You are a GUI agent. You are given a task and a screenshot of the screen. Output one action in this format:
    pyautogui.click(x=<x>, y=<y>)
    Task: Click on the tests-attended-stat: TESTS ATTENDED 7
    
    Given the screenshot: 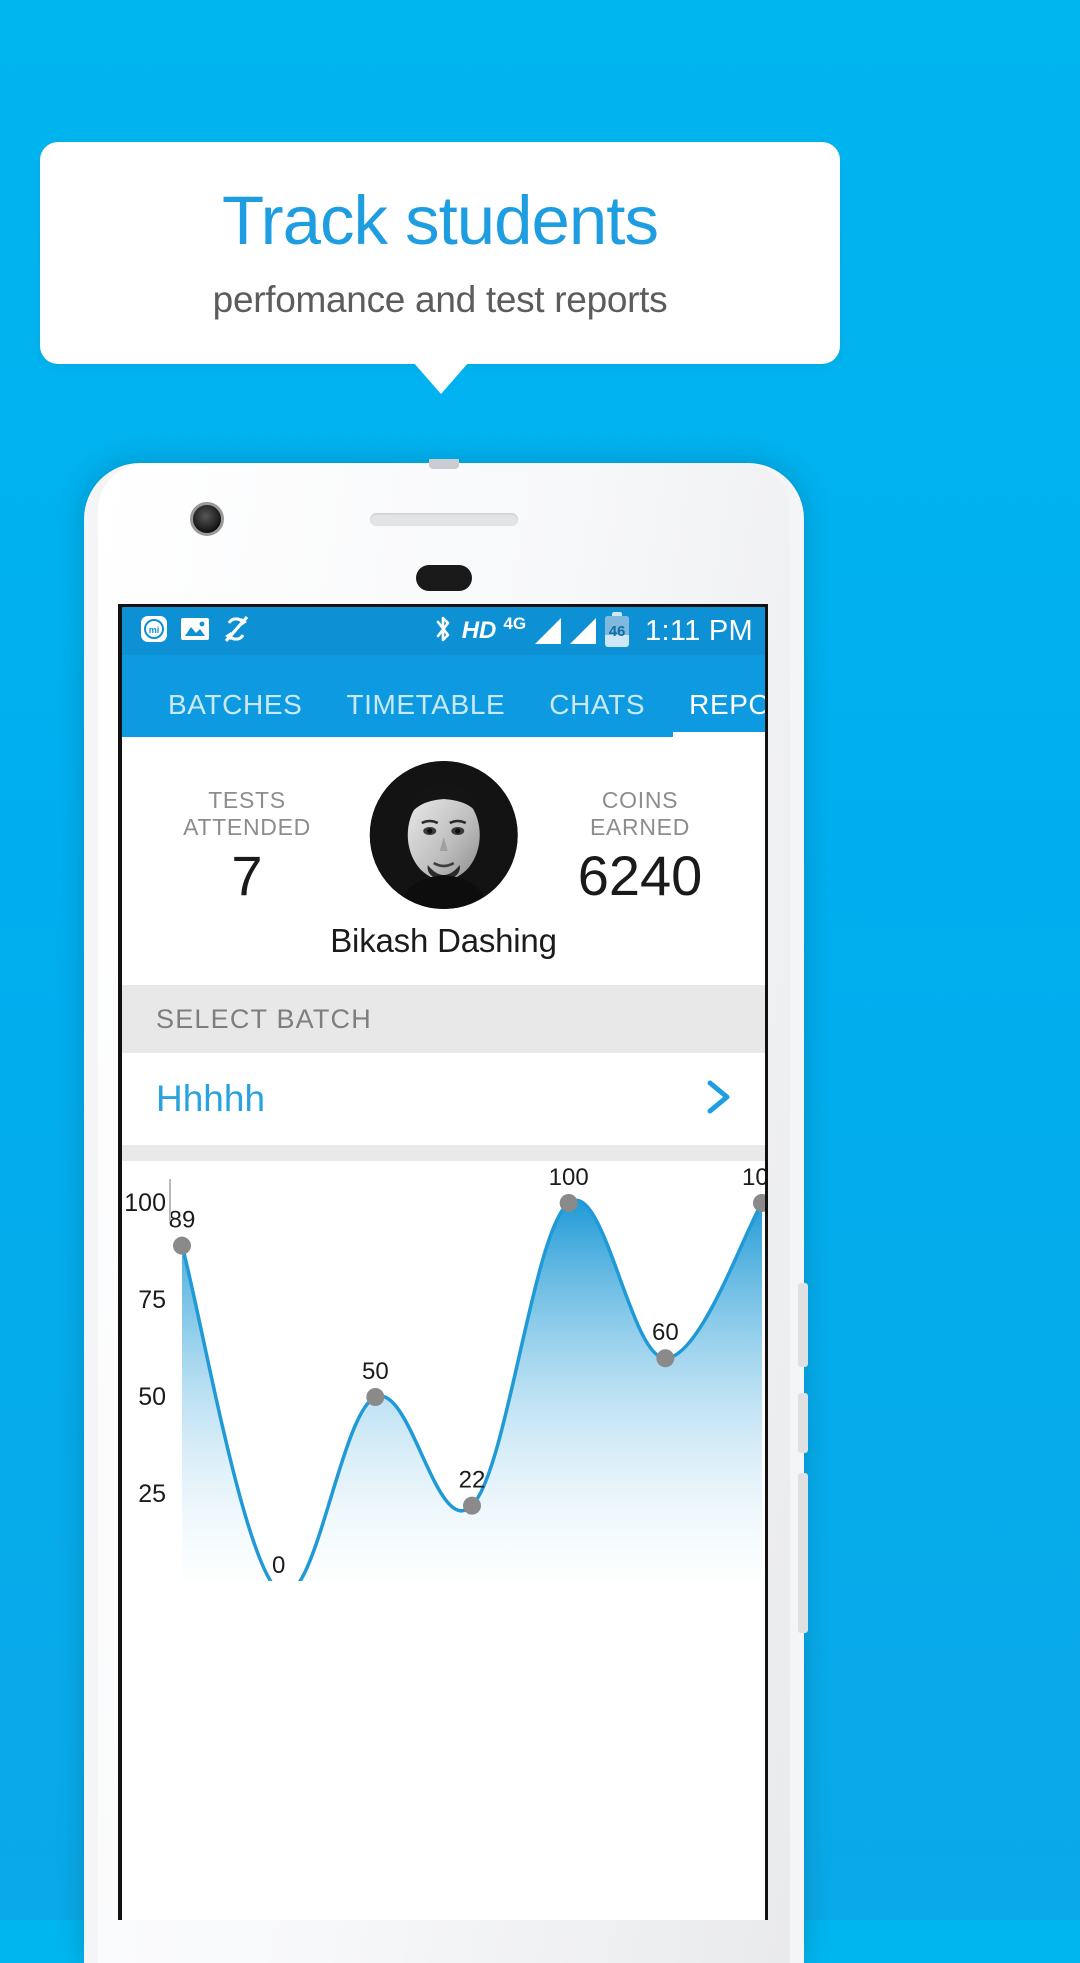 What is the action you would take?
    pyautogui.click(x=247, y=846)
    